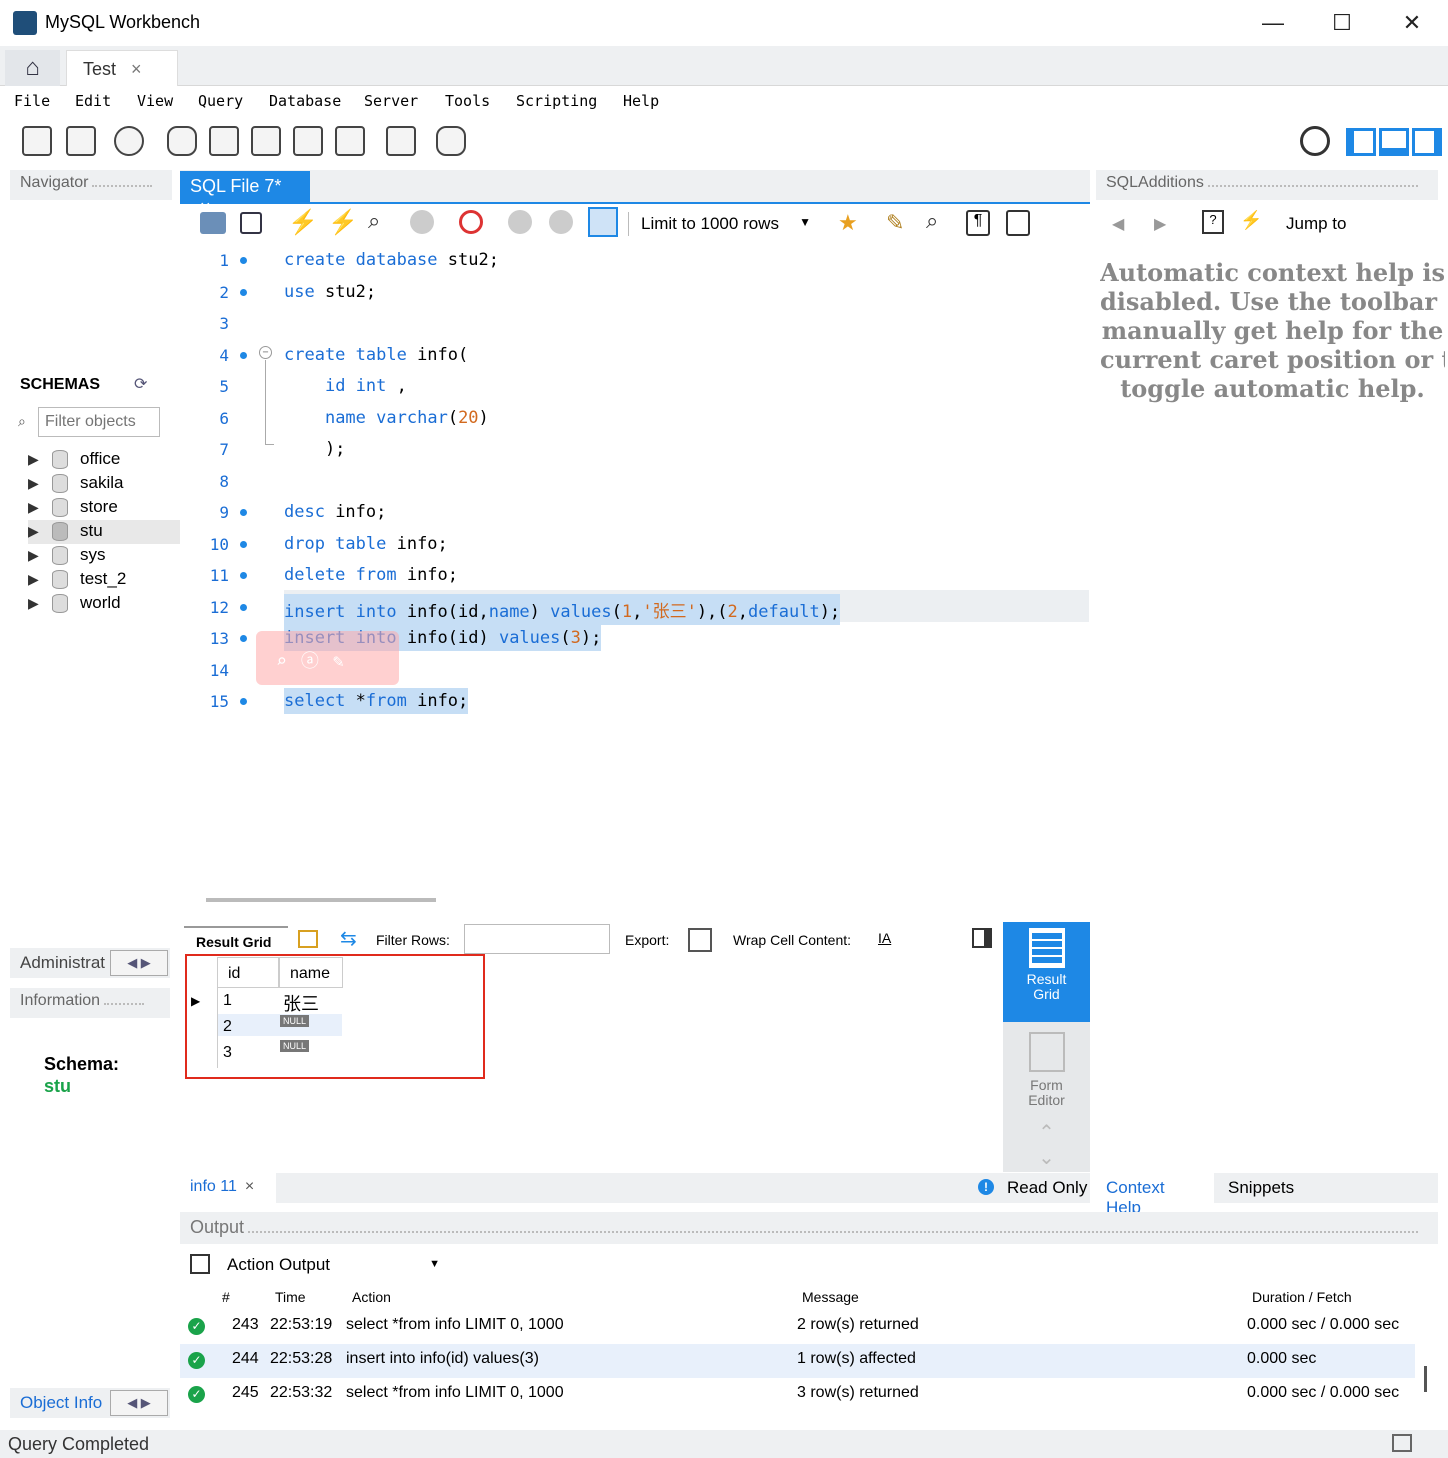 The height and width of the screenshot is (1458, 1448). Describe the element at coordinates (1394, 142) in the screenshot. I see `toggle-output-icon` at that location.